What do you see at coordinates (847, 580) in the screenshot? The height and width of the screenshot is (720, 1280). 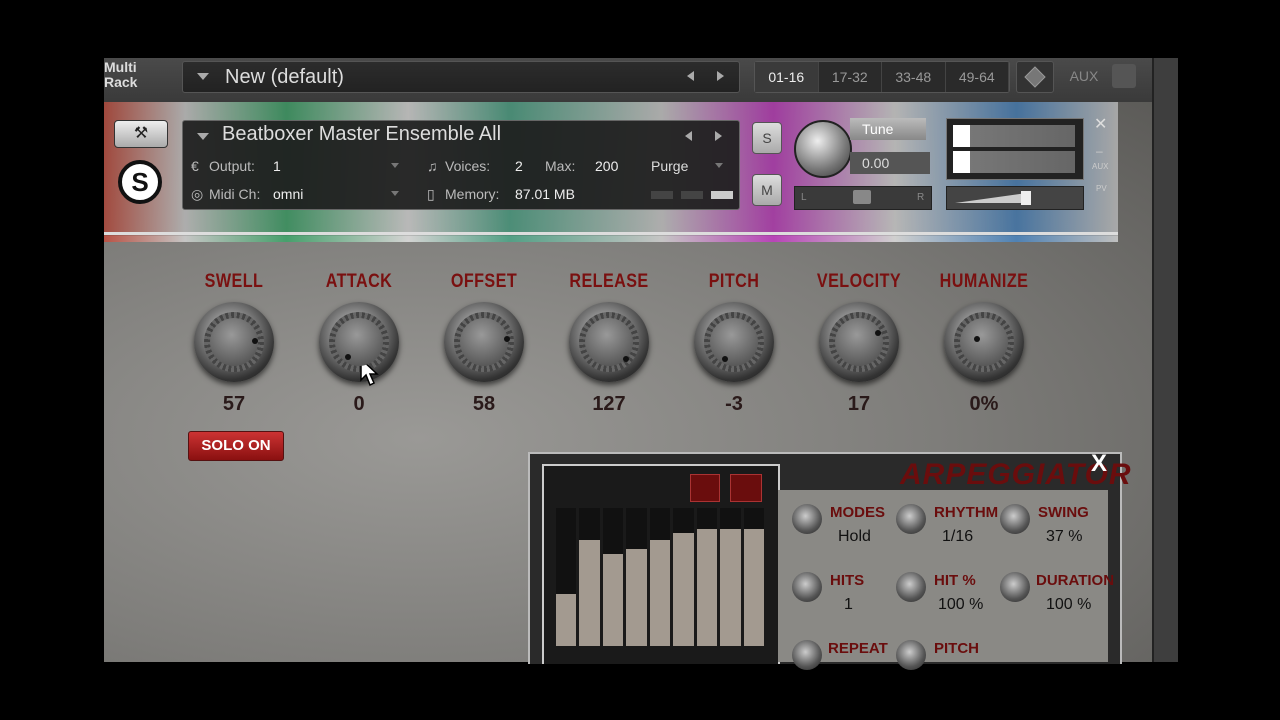 I see `hits-label: HITS` at bounding box center [847, 580].